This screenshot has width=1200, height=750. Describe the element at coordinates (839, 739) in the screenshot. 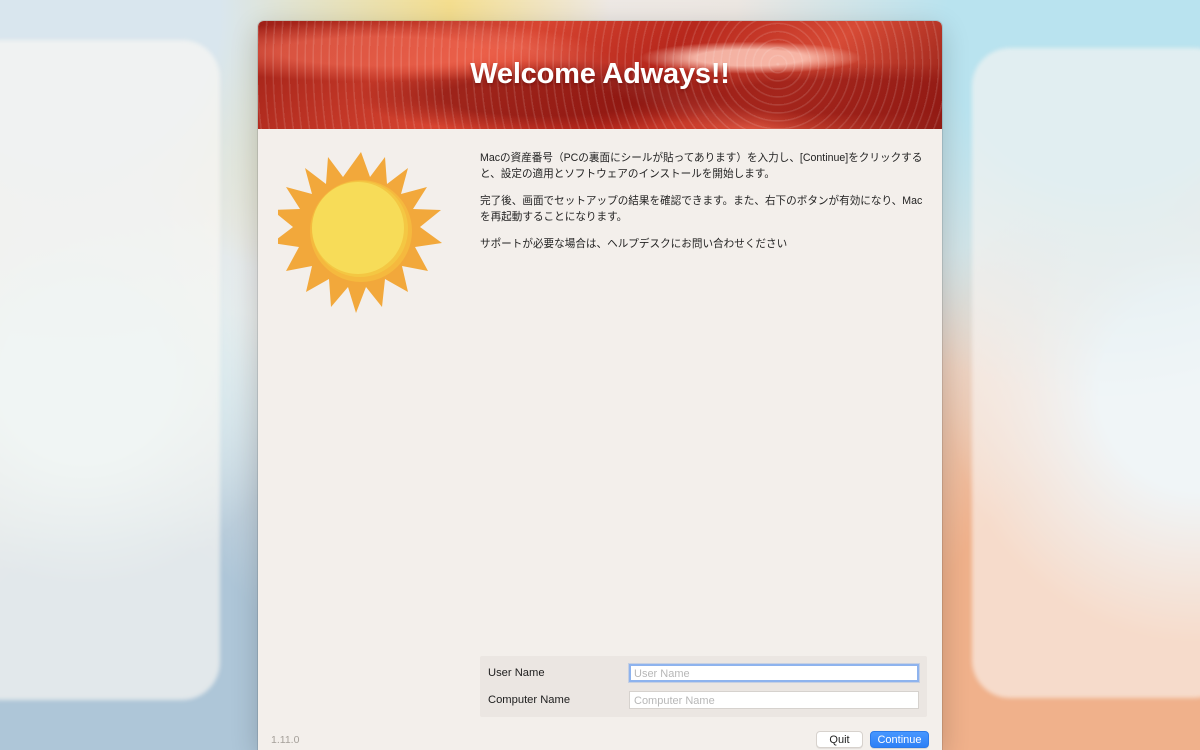

I see `quit-button: Quit` at that location.